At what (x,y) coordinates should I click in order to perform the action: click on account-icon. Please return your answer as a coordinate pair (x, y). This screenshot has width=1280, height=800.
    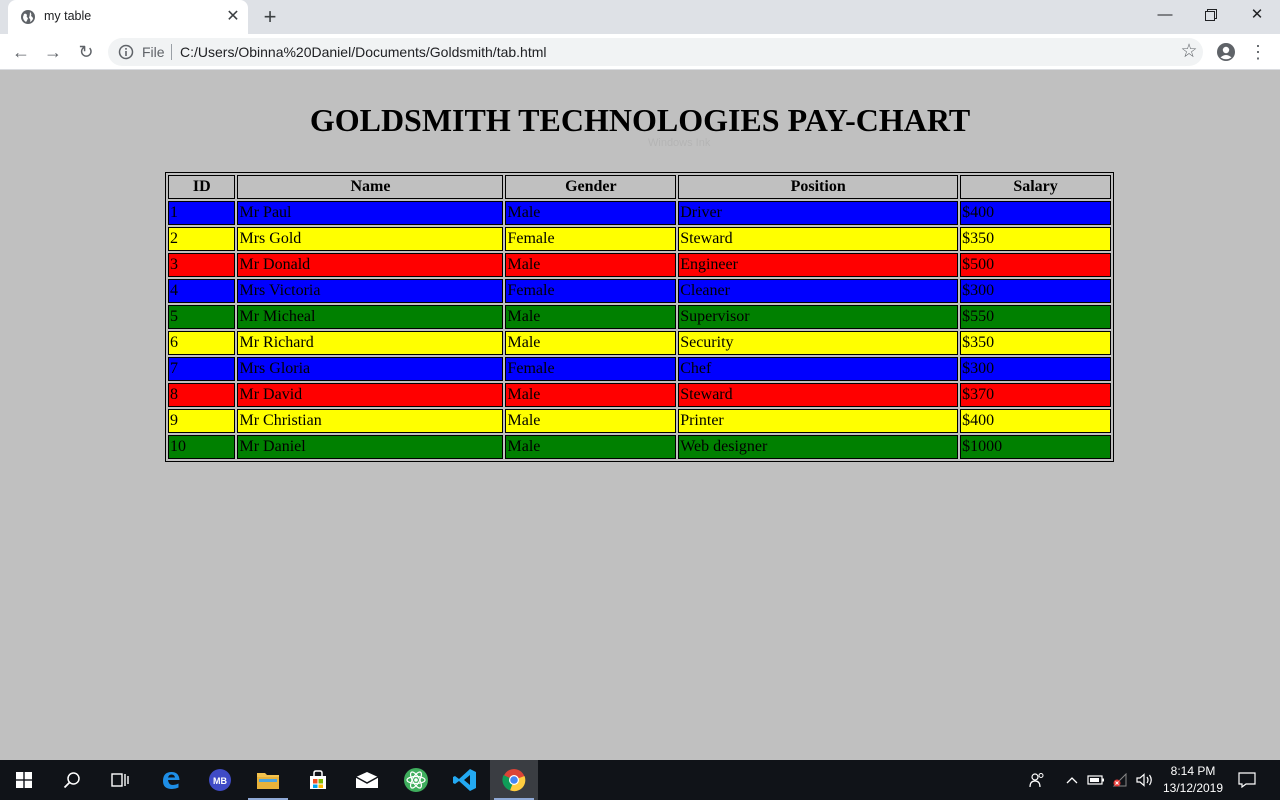
    Looking at the image, I should click on (1226, 52).